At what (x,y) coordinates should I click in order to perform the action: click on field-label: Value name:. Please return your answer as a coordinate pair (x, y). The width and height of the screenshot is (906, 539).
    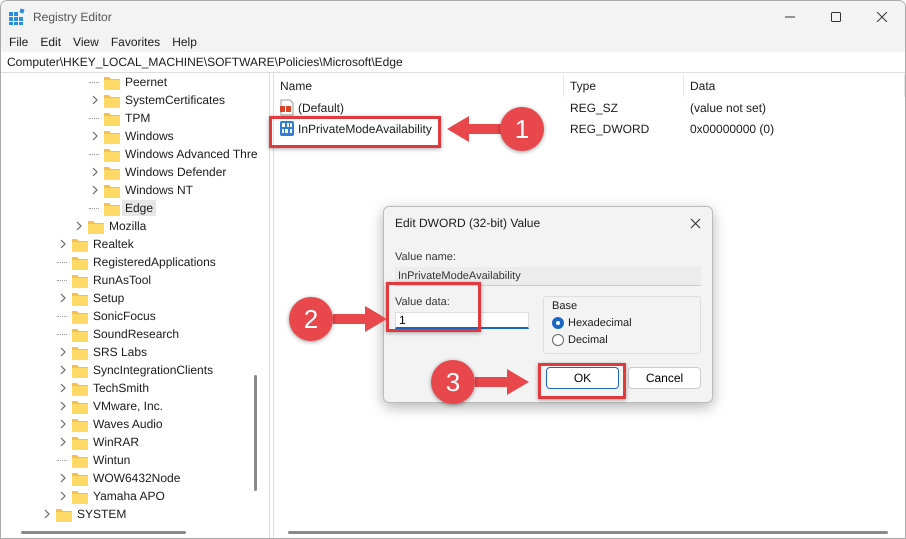
    Looking at the image, I should click on (426, 257).